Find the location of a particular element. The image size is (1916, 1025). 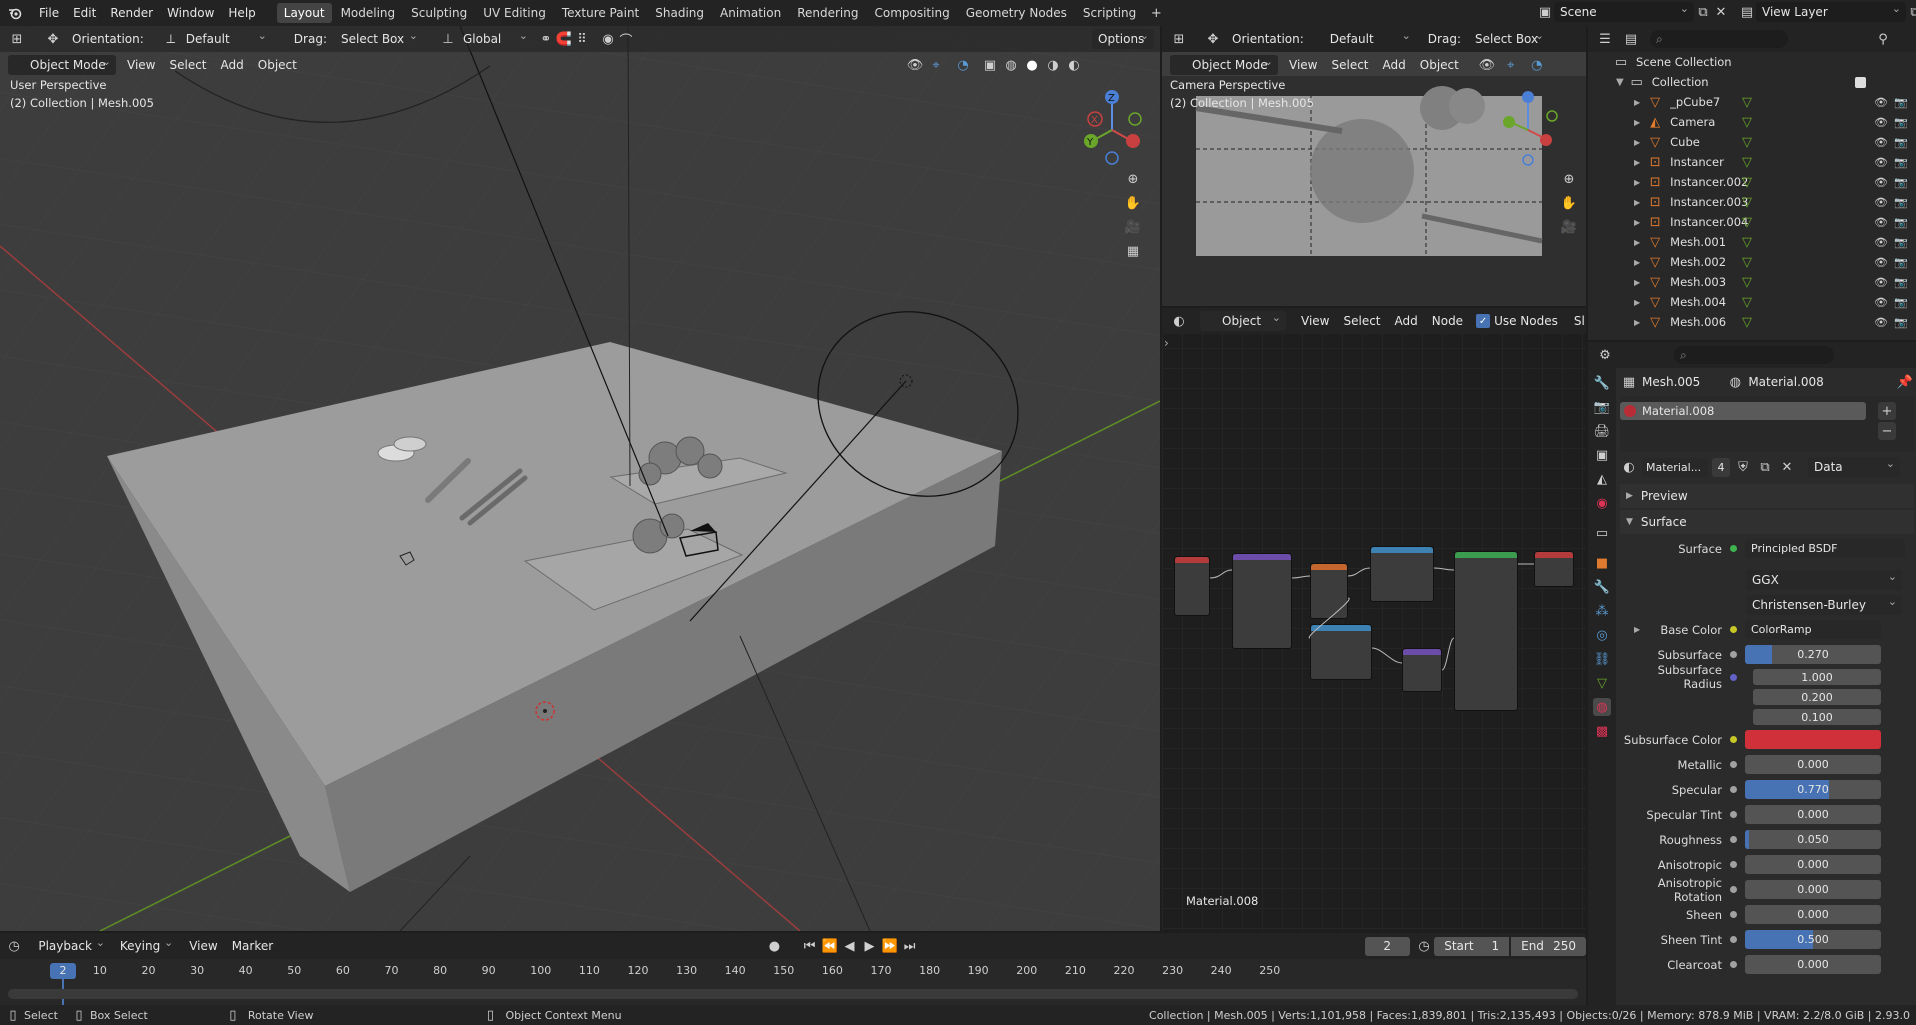

wireframe-shading-icon: ◍ is located at coordinates (1011, 65).